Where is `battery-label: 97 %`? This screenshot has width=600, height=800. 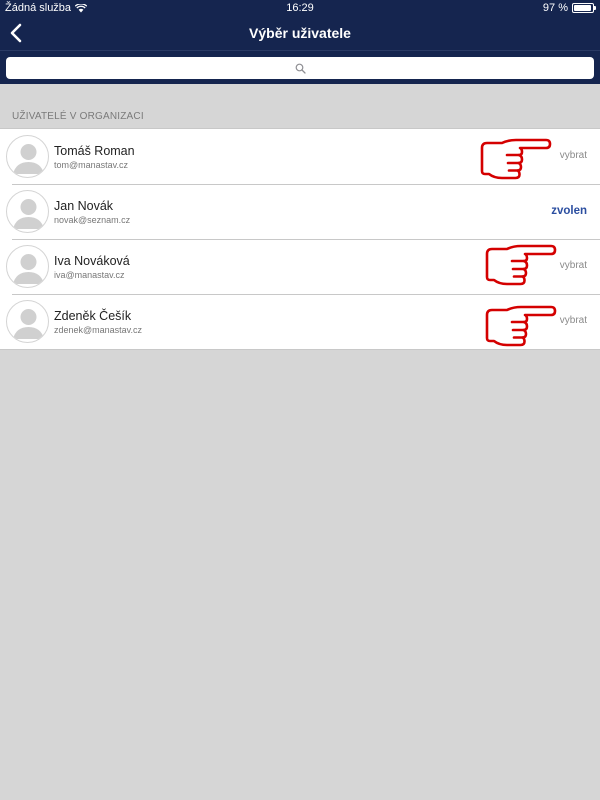
battery-label: 97 % is located at coordinates (555, 8).